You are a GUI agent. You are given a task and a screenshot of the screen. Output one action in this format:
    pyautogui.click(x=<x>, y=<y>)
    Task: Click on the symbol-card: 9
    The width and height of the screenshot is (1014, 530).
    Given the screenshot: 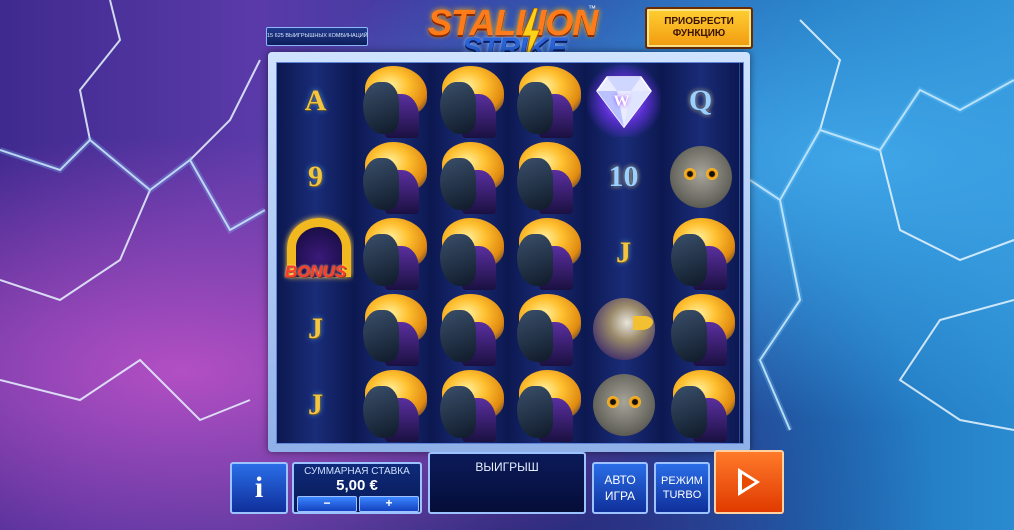 What is the action you would take?
    pyautogui.click(x=315, y=177)
    